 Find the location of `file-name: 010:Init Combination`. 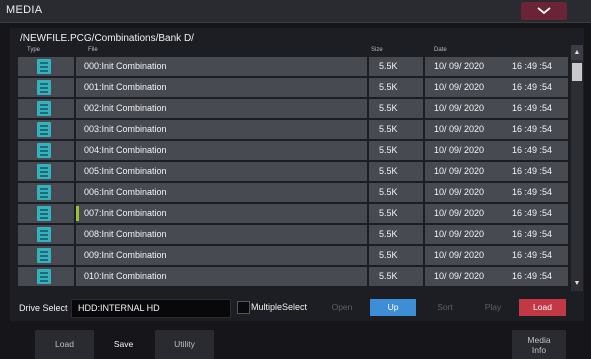

file-name: 010:Init Combination is located at coordinates (125, 276).